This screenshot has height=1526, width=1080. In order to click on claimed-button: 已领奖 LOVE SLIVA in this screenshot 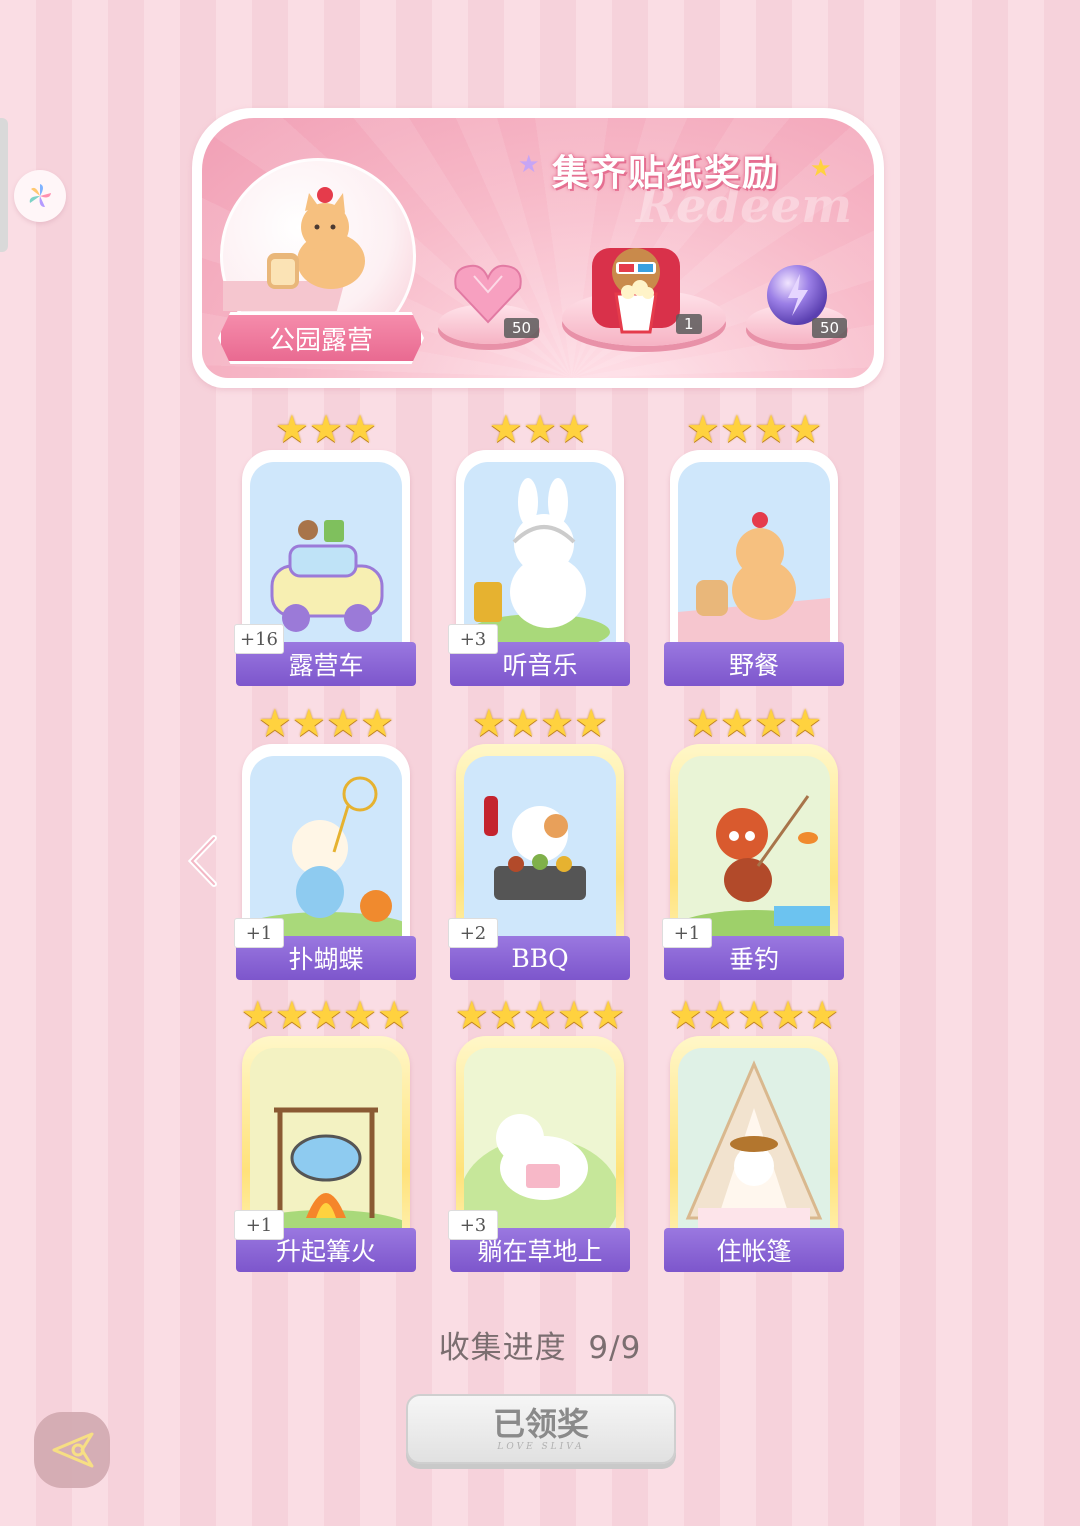, I will do `click(541, 1429)`.